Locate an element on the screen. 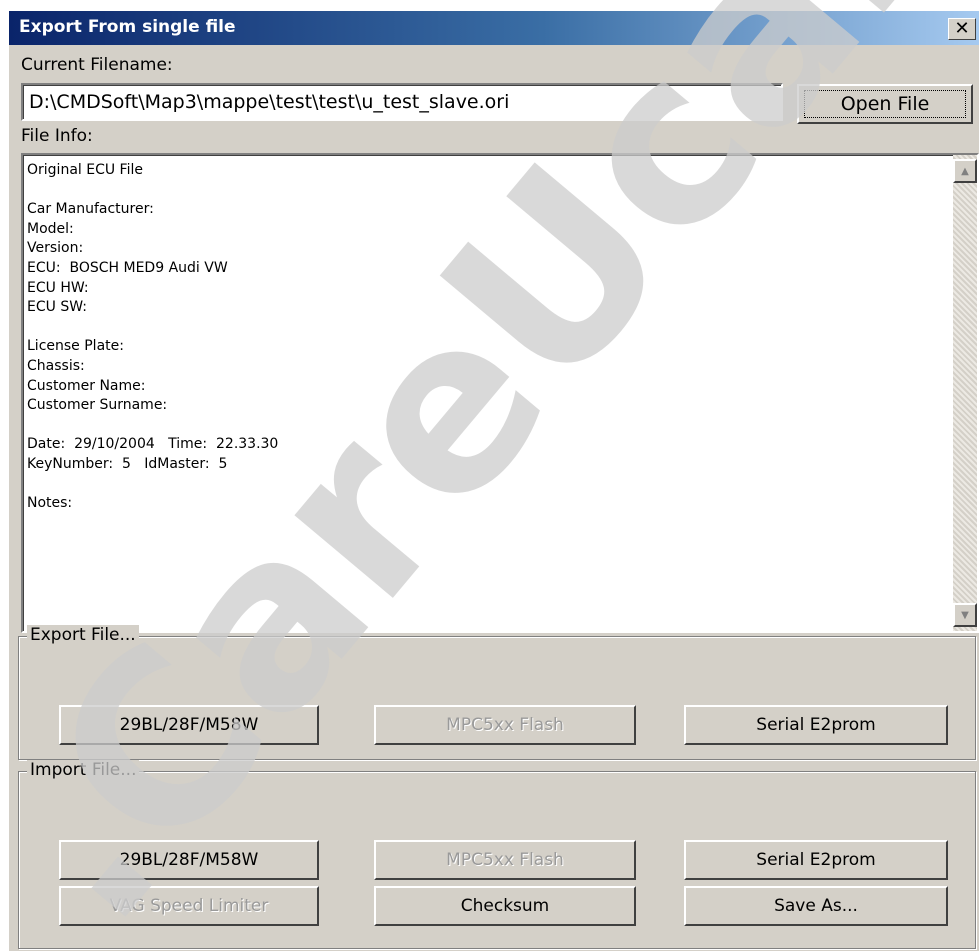 The image size is (979, 951). title-bar: Export From single file ✕ is located at coordinates (494, 28).